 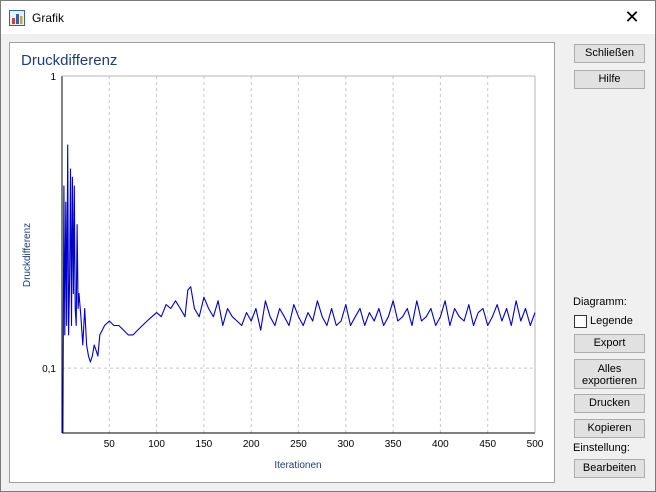 I want to click on x-tick-label: 200, so click(x=251, y=444).